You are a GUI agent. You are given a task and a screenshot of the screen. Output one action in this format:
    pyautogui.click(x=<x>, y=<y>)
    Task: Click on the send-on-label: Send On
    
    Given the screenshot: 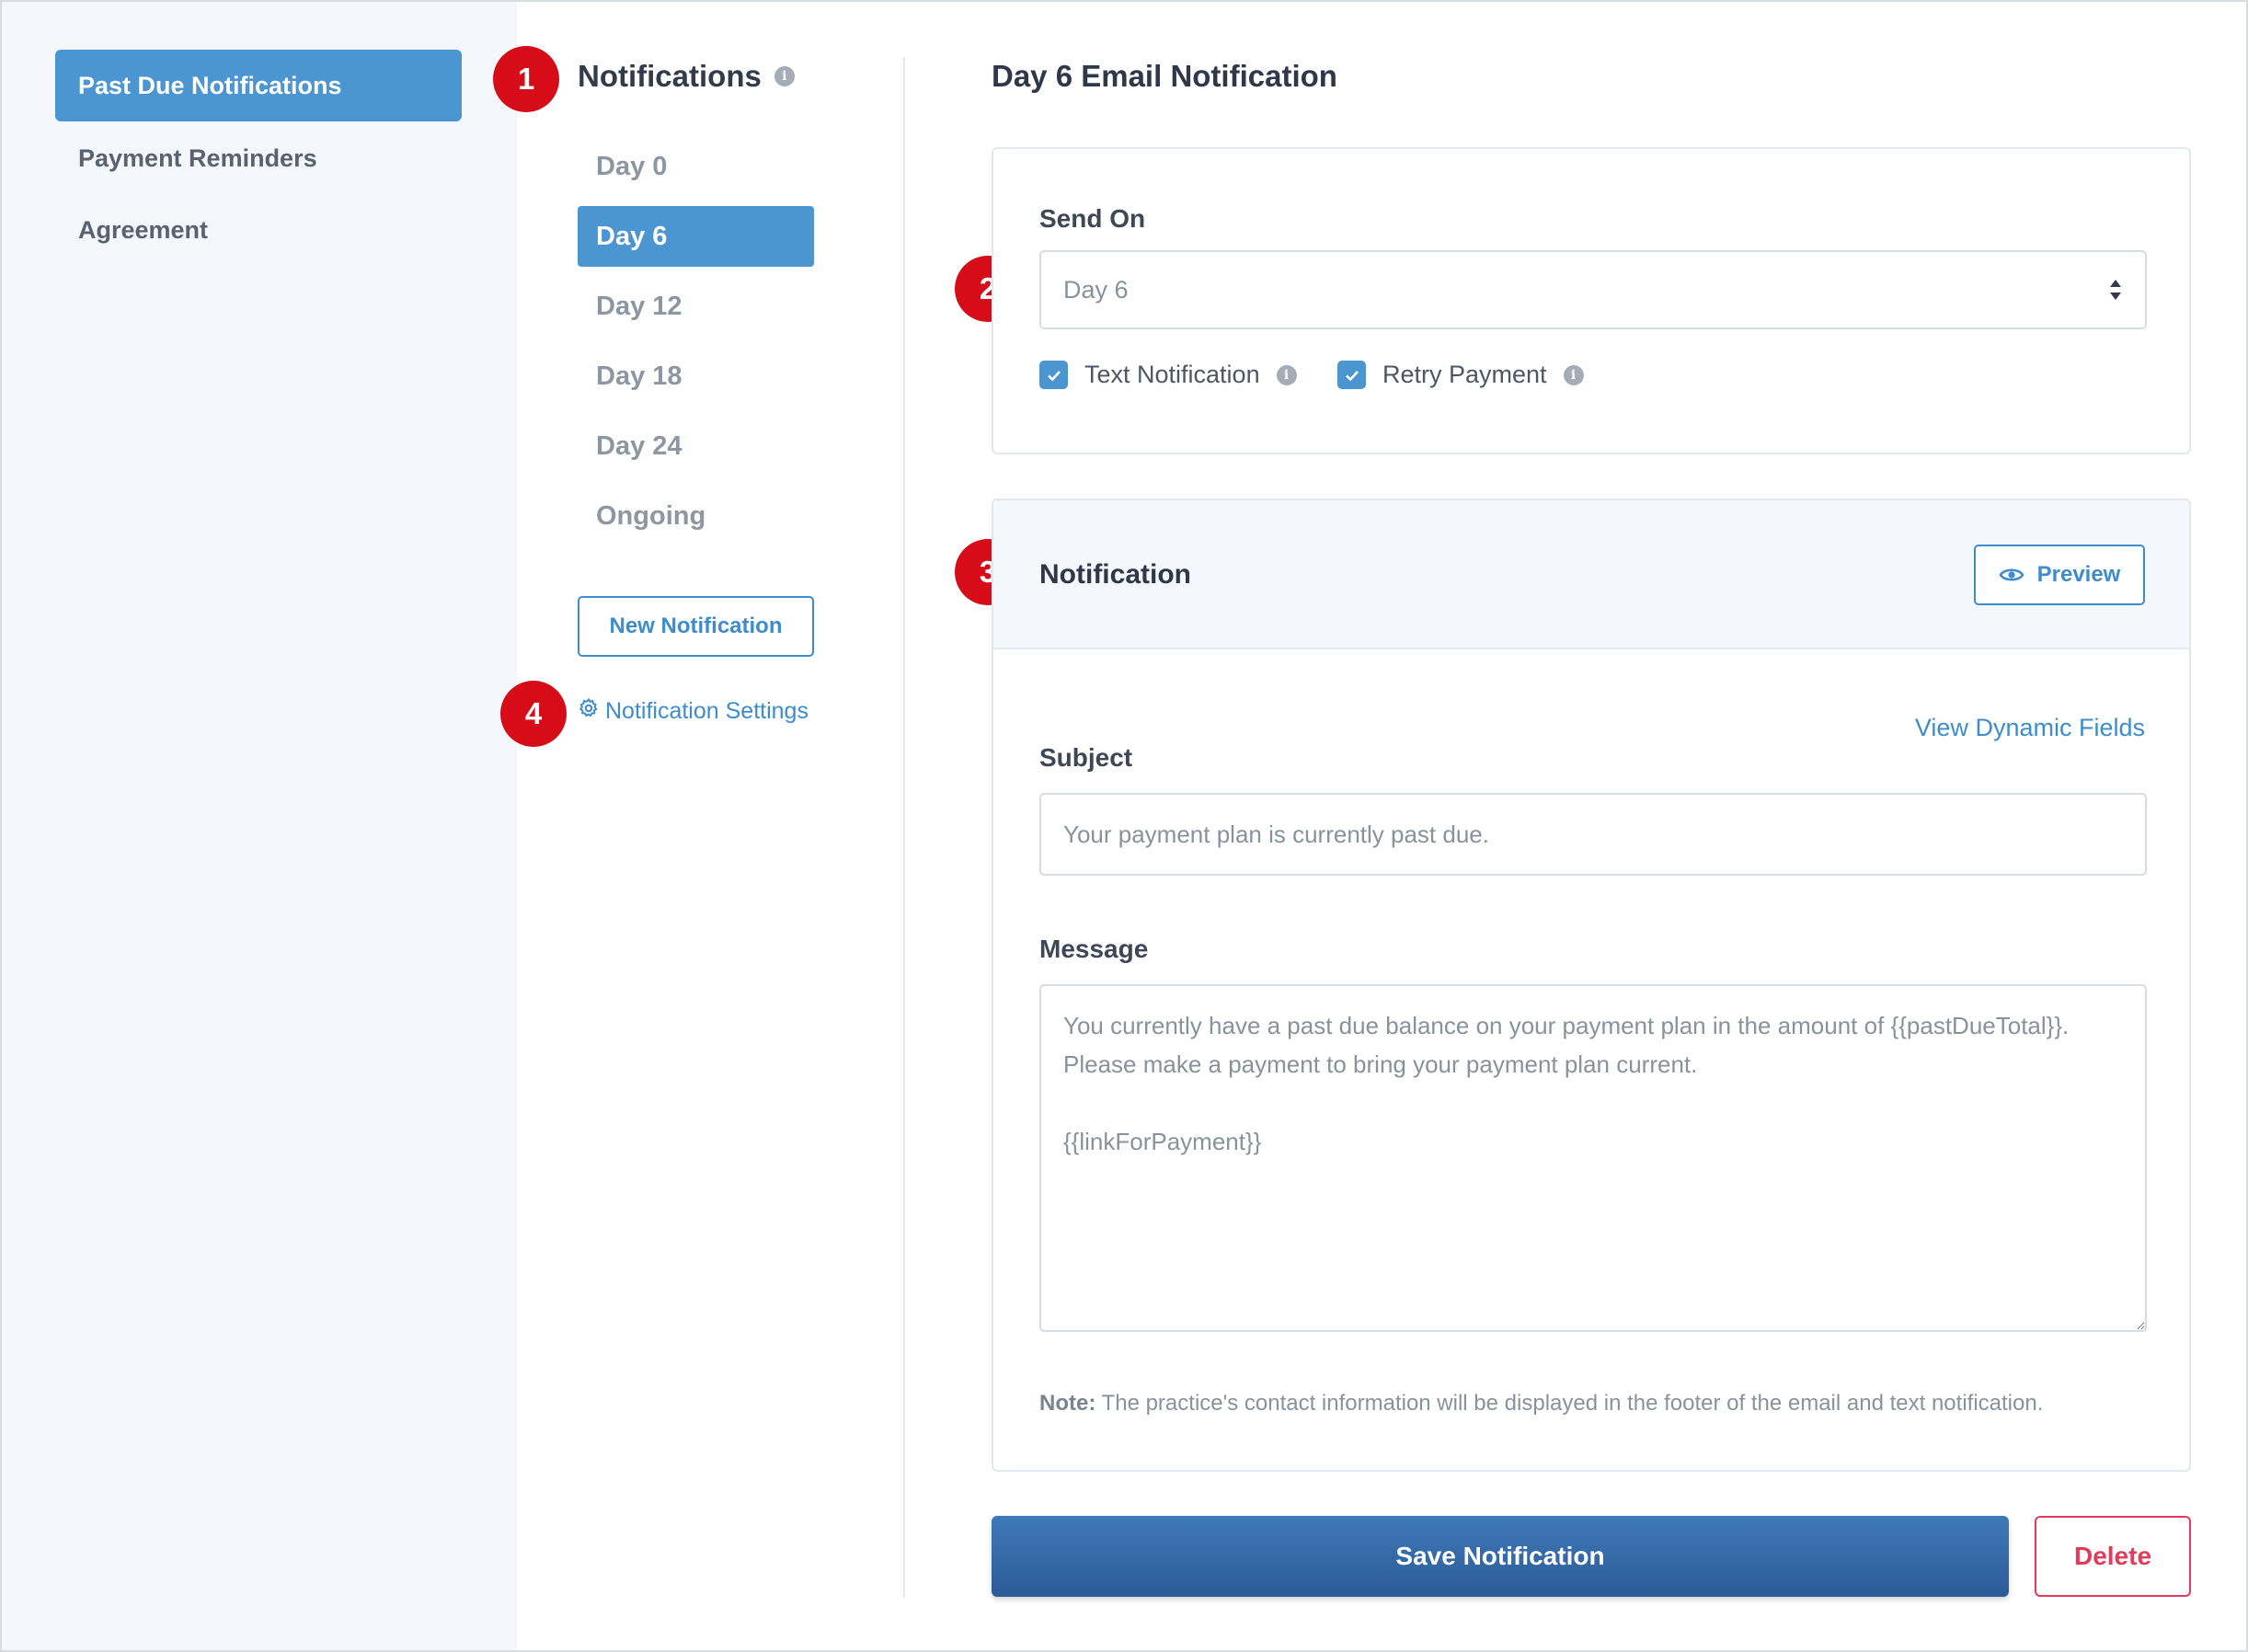 What is the action you would take?
    pyautogui.click(x=1092, y=218)
    